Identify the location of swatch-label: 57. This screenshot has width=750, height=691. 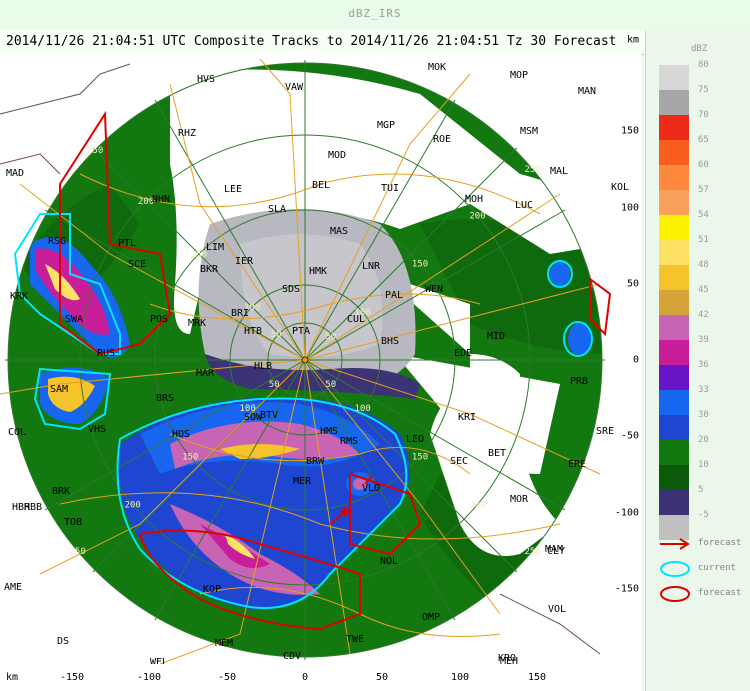
(703, 190).